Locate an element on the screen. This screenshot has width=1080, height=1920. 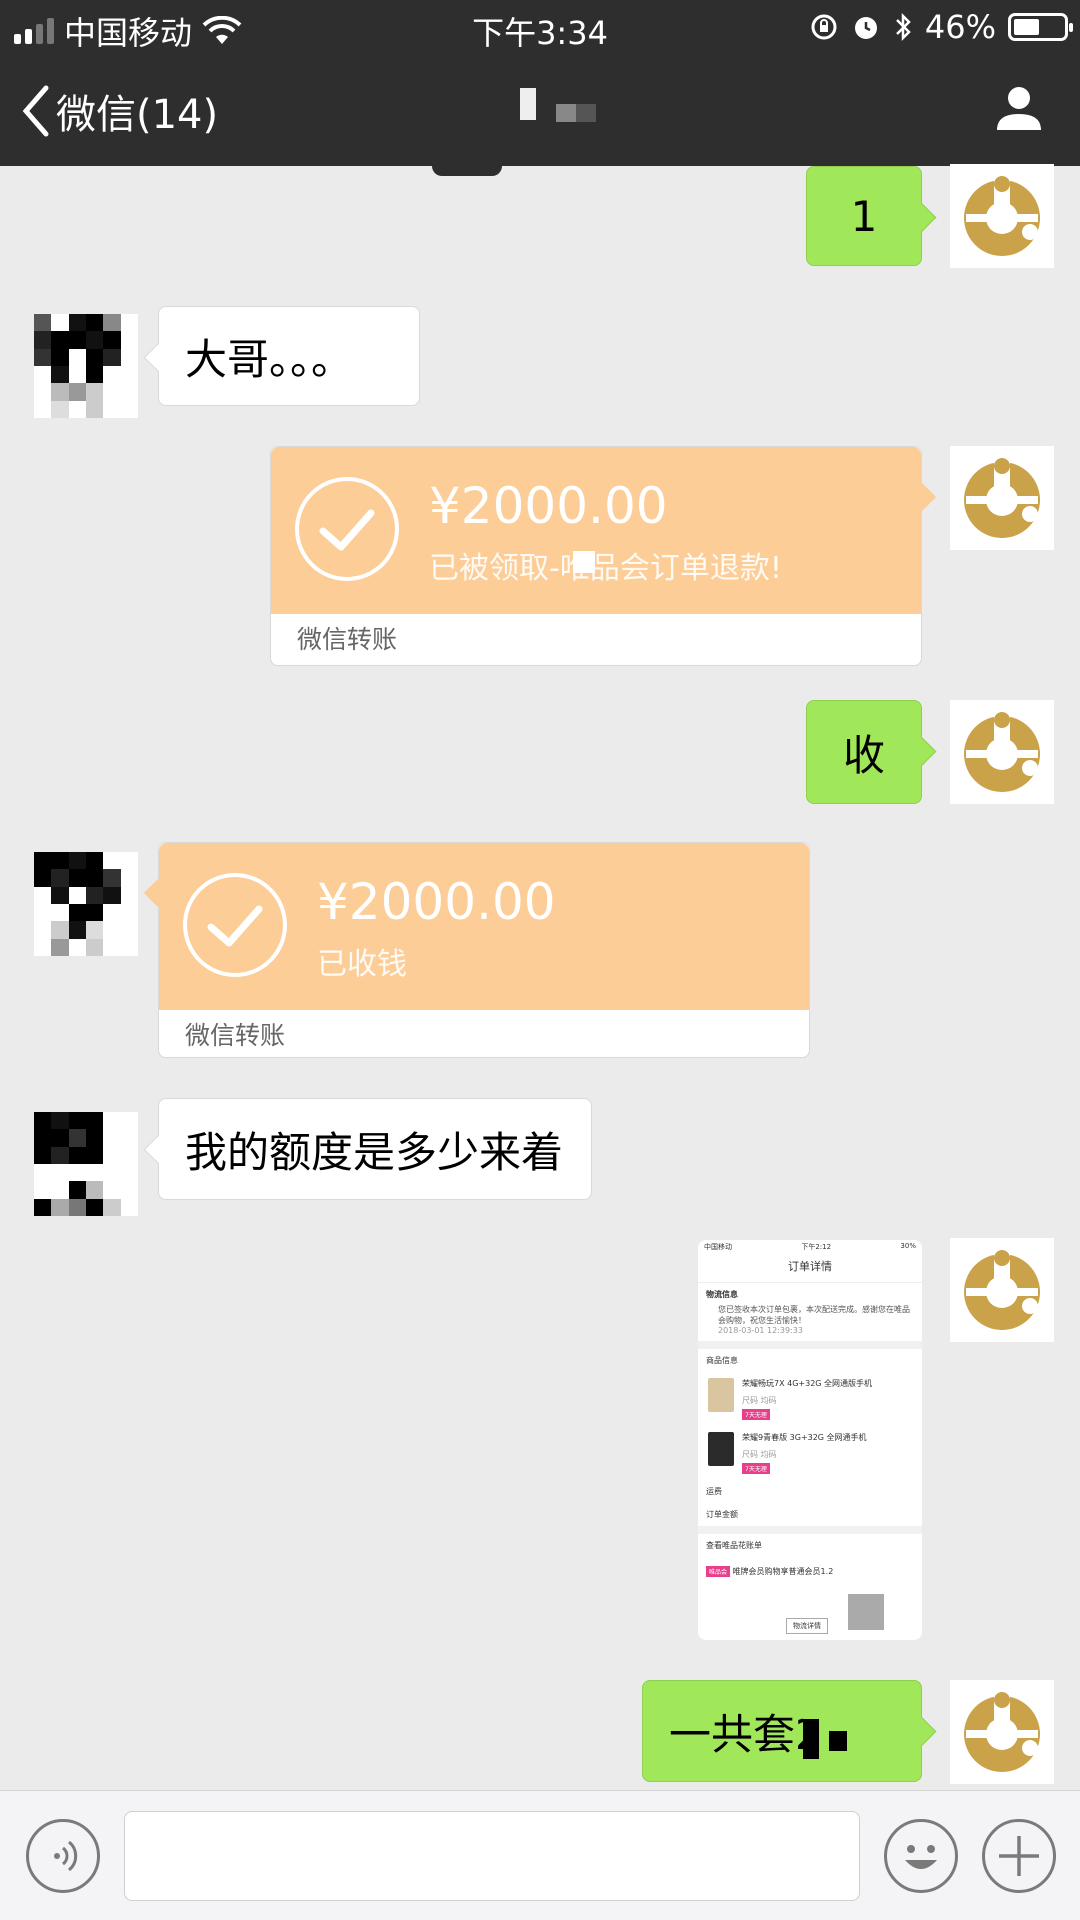
transfer-card-sent: ¥2000.00 已被领取-唯品会订单退款! 微信转账 is located at coordinates (596, 556).